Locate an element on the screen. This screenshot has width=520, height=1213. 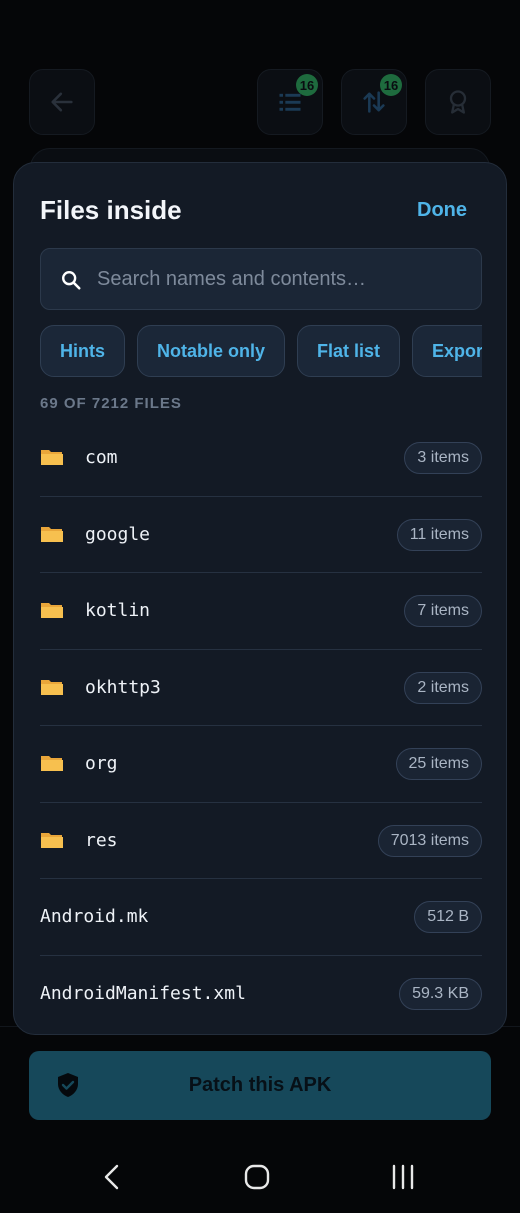
list-item: AndroidManifest.xml 59.3 KB is located at coordinates (261, 994).